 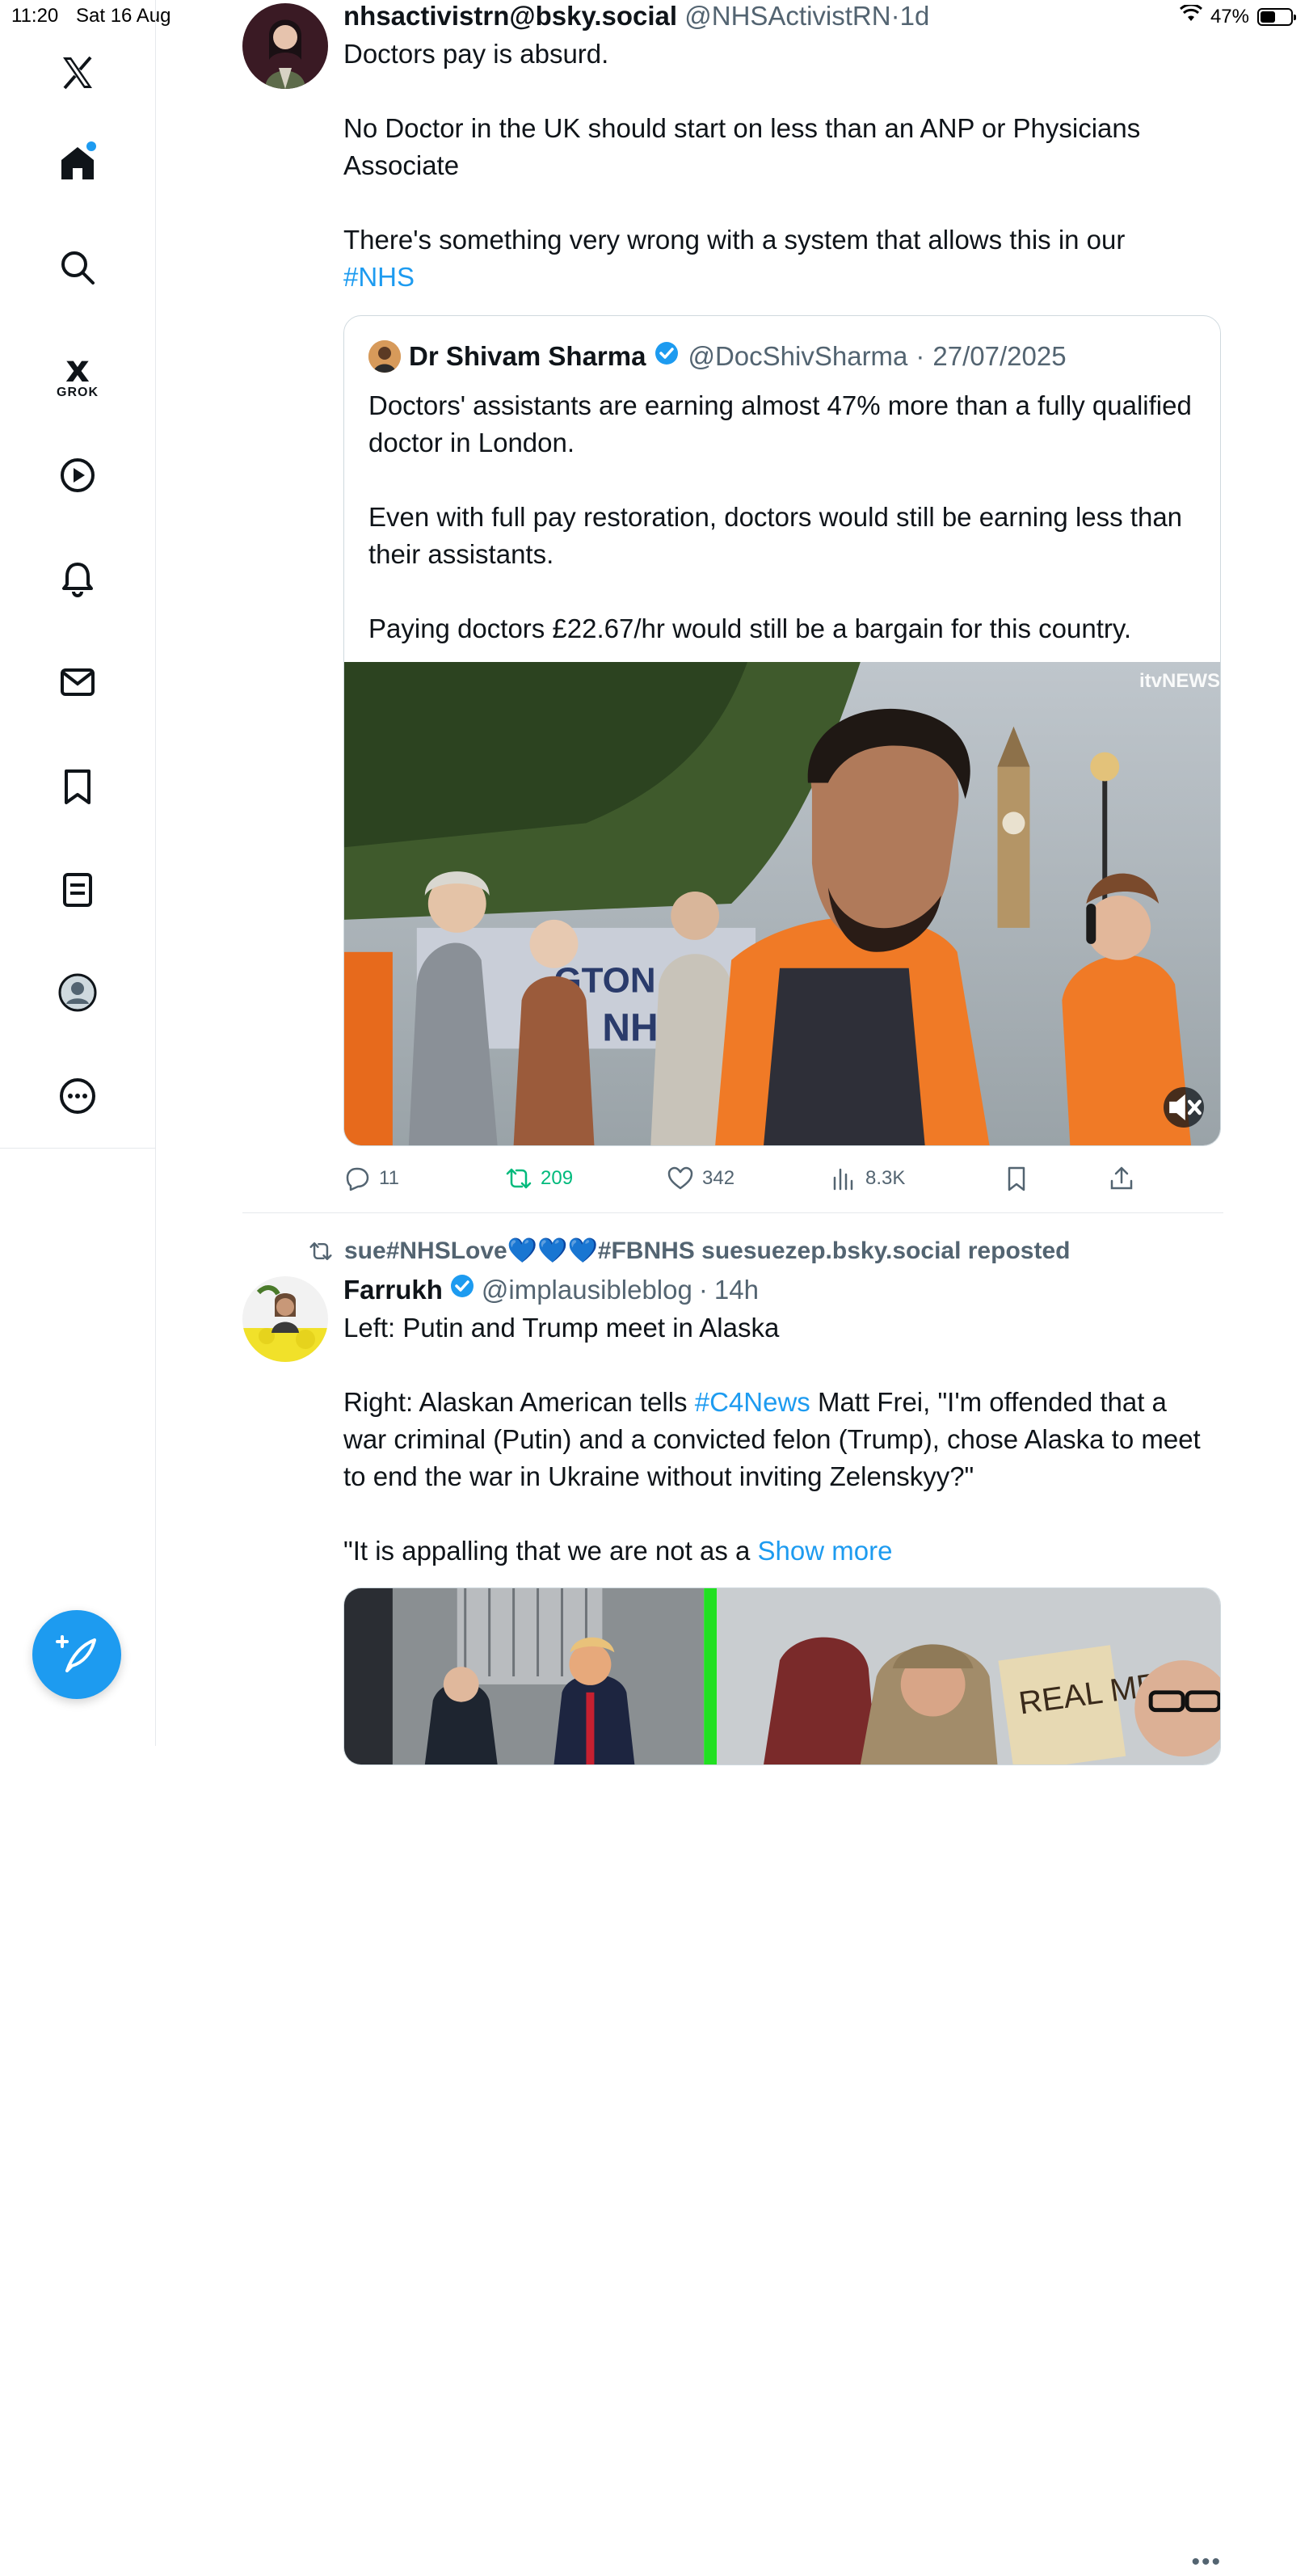 I want to click on tweet-text-line: Left: Putin and Trump meet in Alaska, so click(x=561, y=1328).